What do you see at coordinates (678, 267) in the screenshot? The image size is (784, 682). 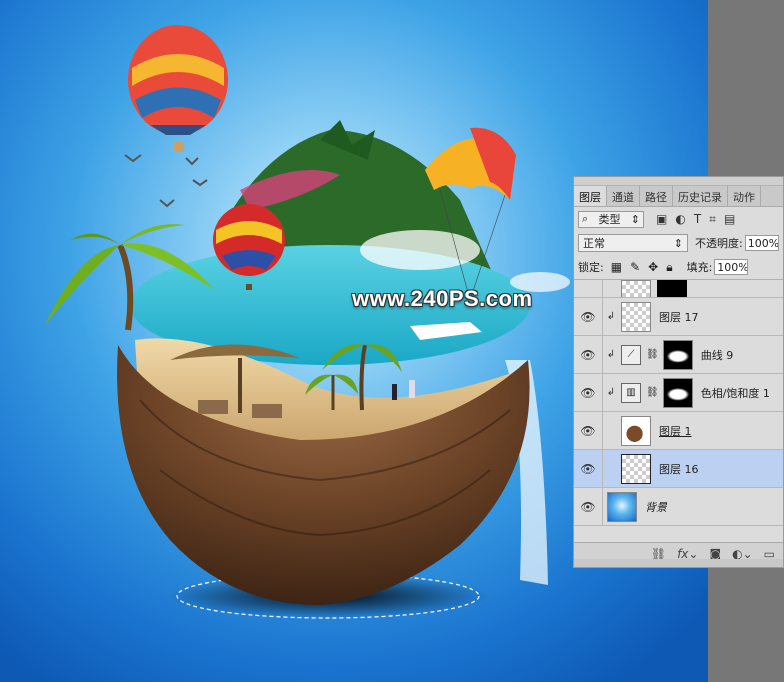 I see `lock-row: 锁定: ▦ ✎ ✥ 🔒︎ 填充: 100%` at bounding box center [678, 267].